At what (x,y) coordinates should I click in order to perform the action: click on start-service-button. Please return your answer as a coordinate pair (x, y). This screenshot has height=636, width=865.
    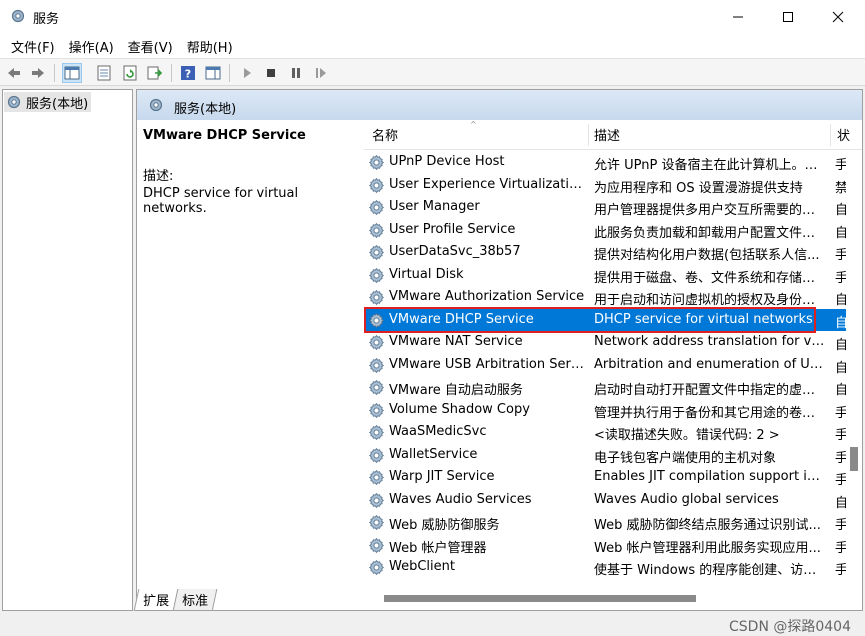
    Looking at the image, I should click on (247, 73).